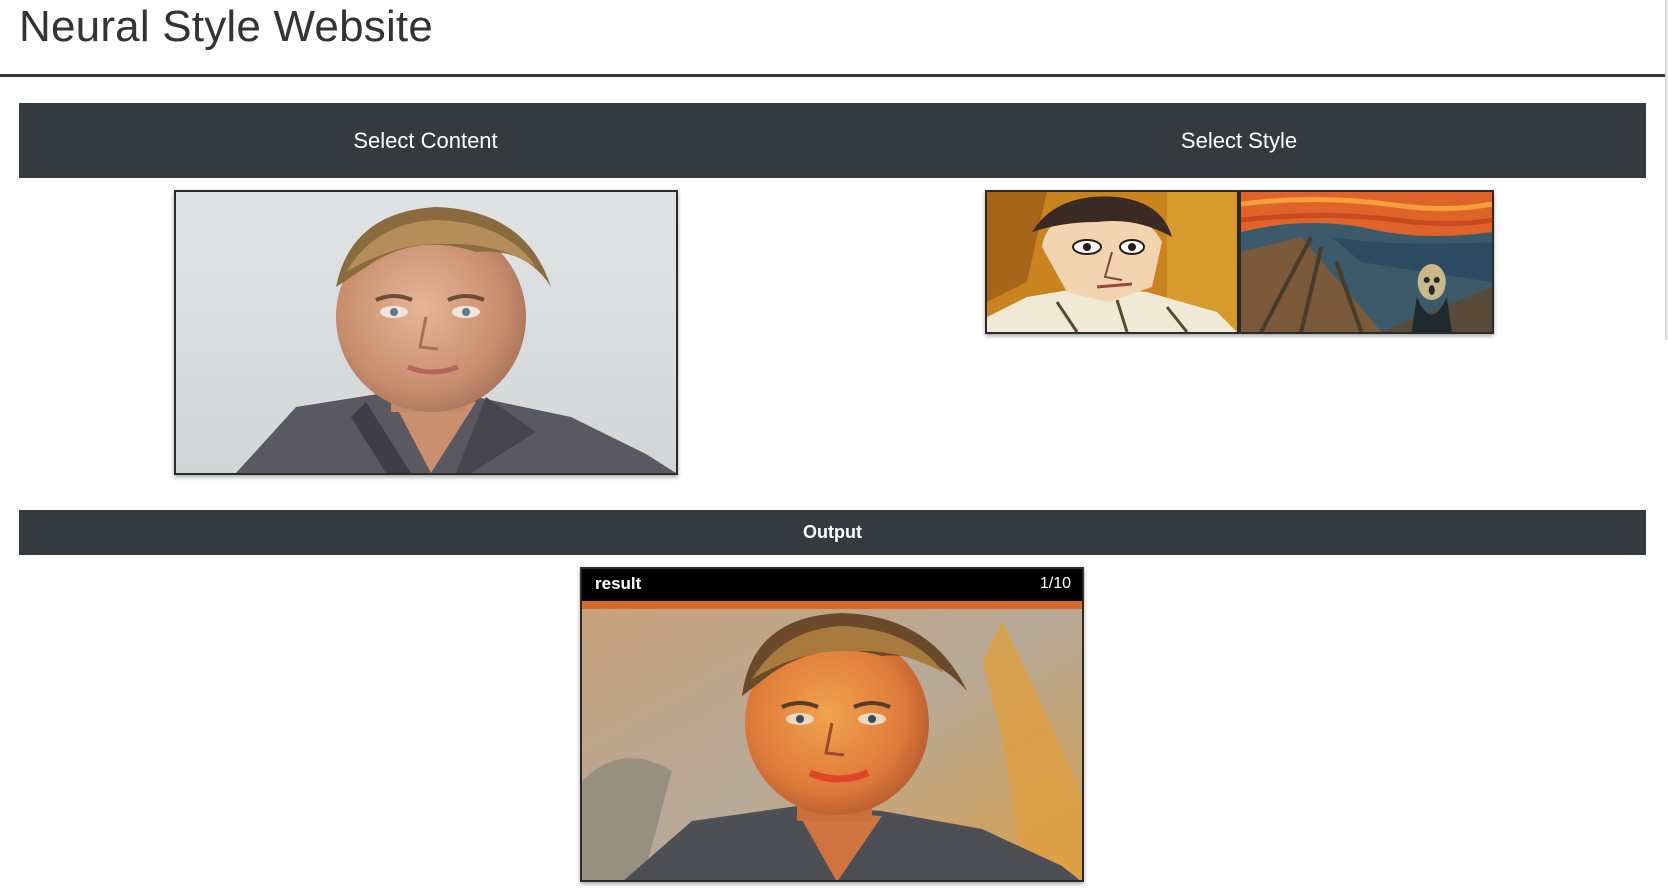 The image size is (1668, 893). I want to click on style-image-cubist, so click(1112, 262).